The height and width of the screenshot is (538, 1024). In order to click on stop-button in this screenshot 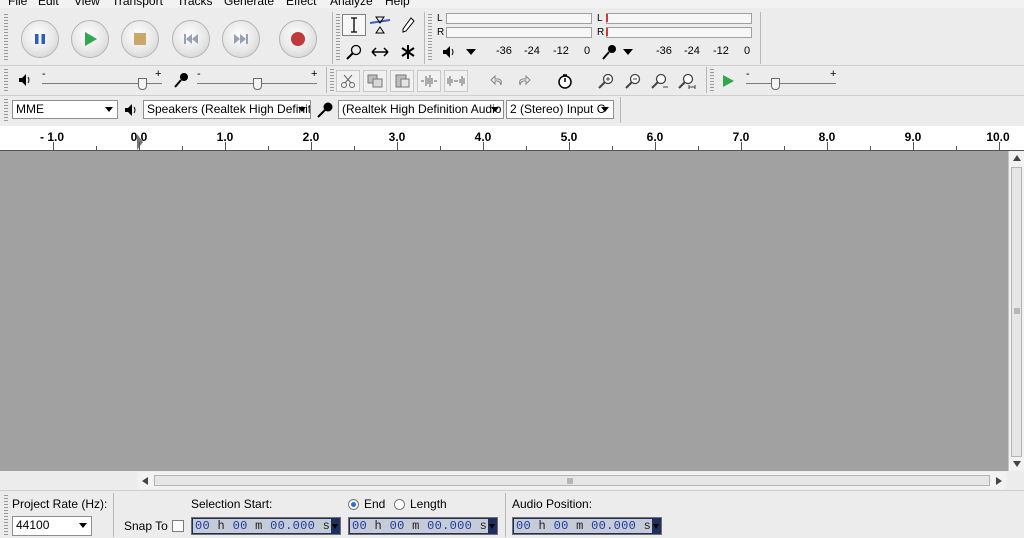, I will do `click(140, 39)`.